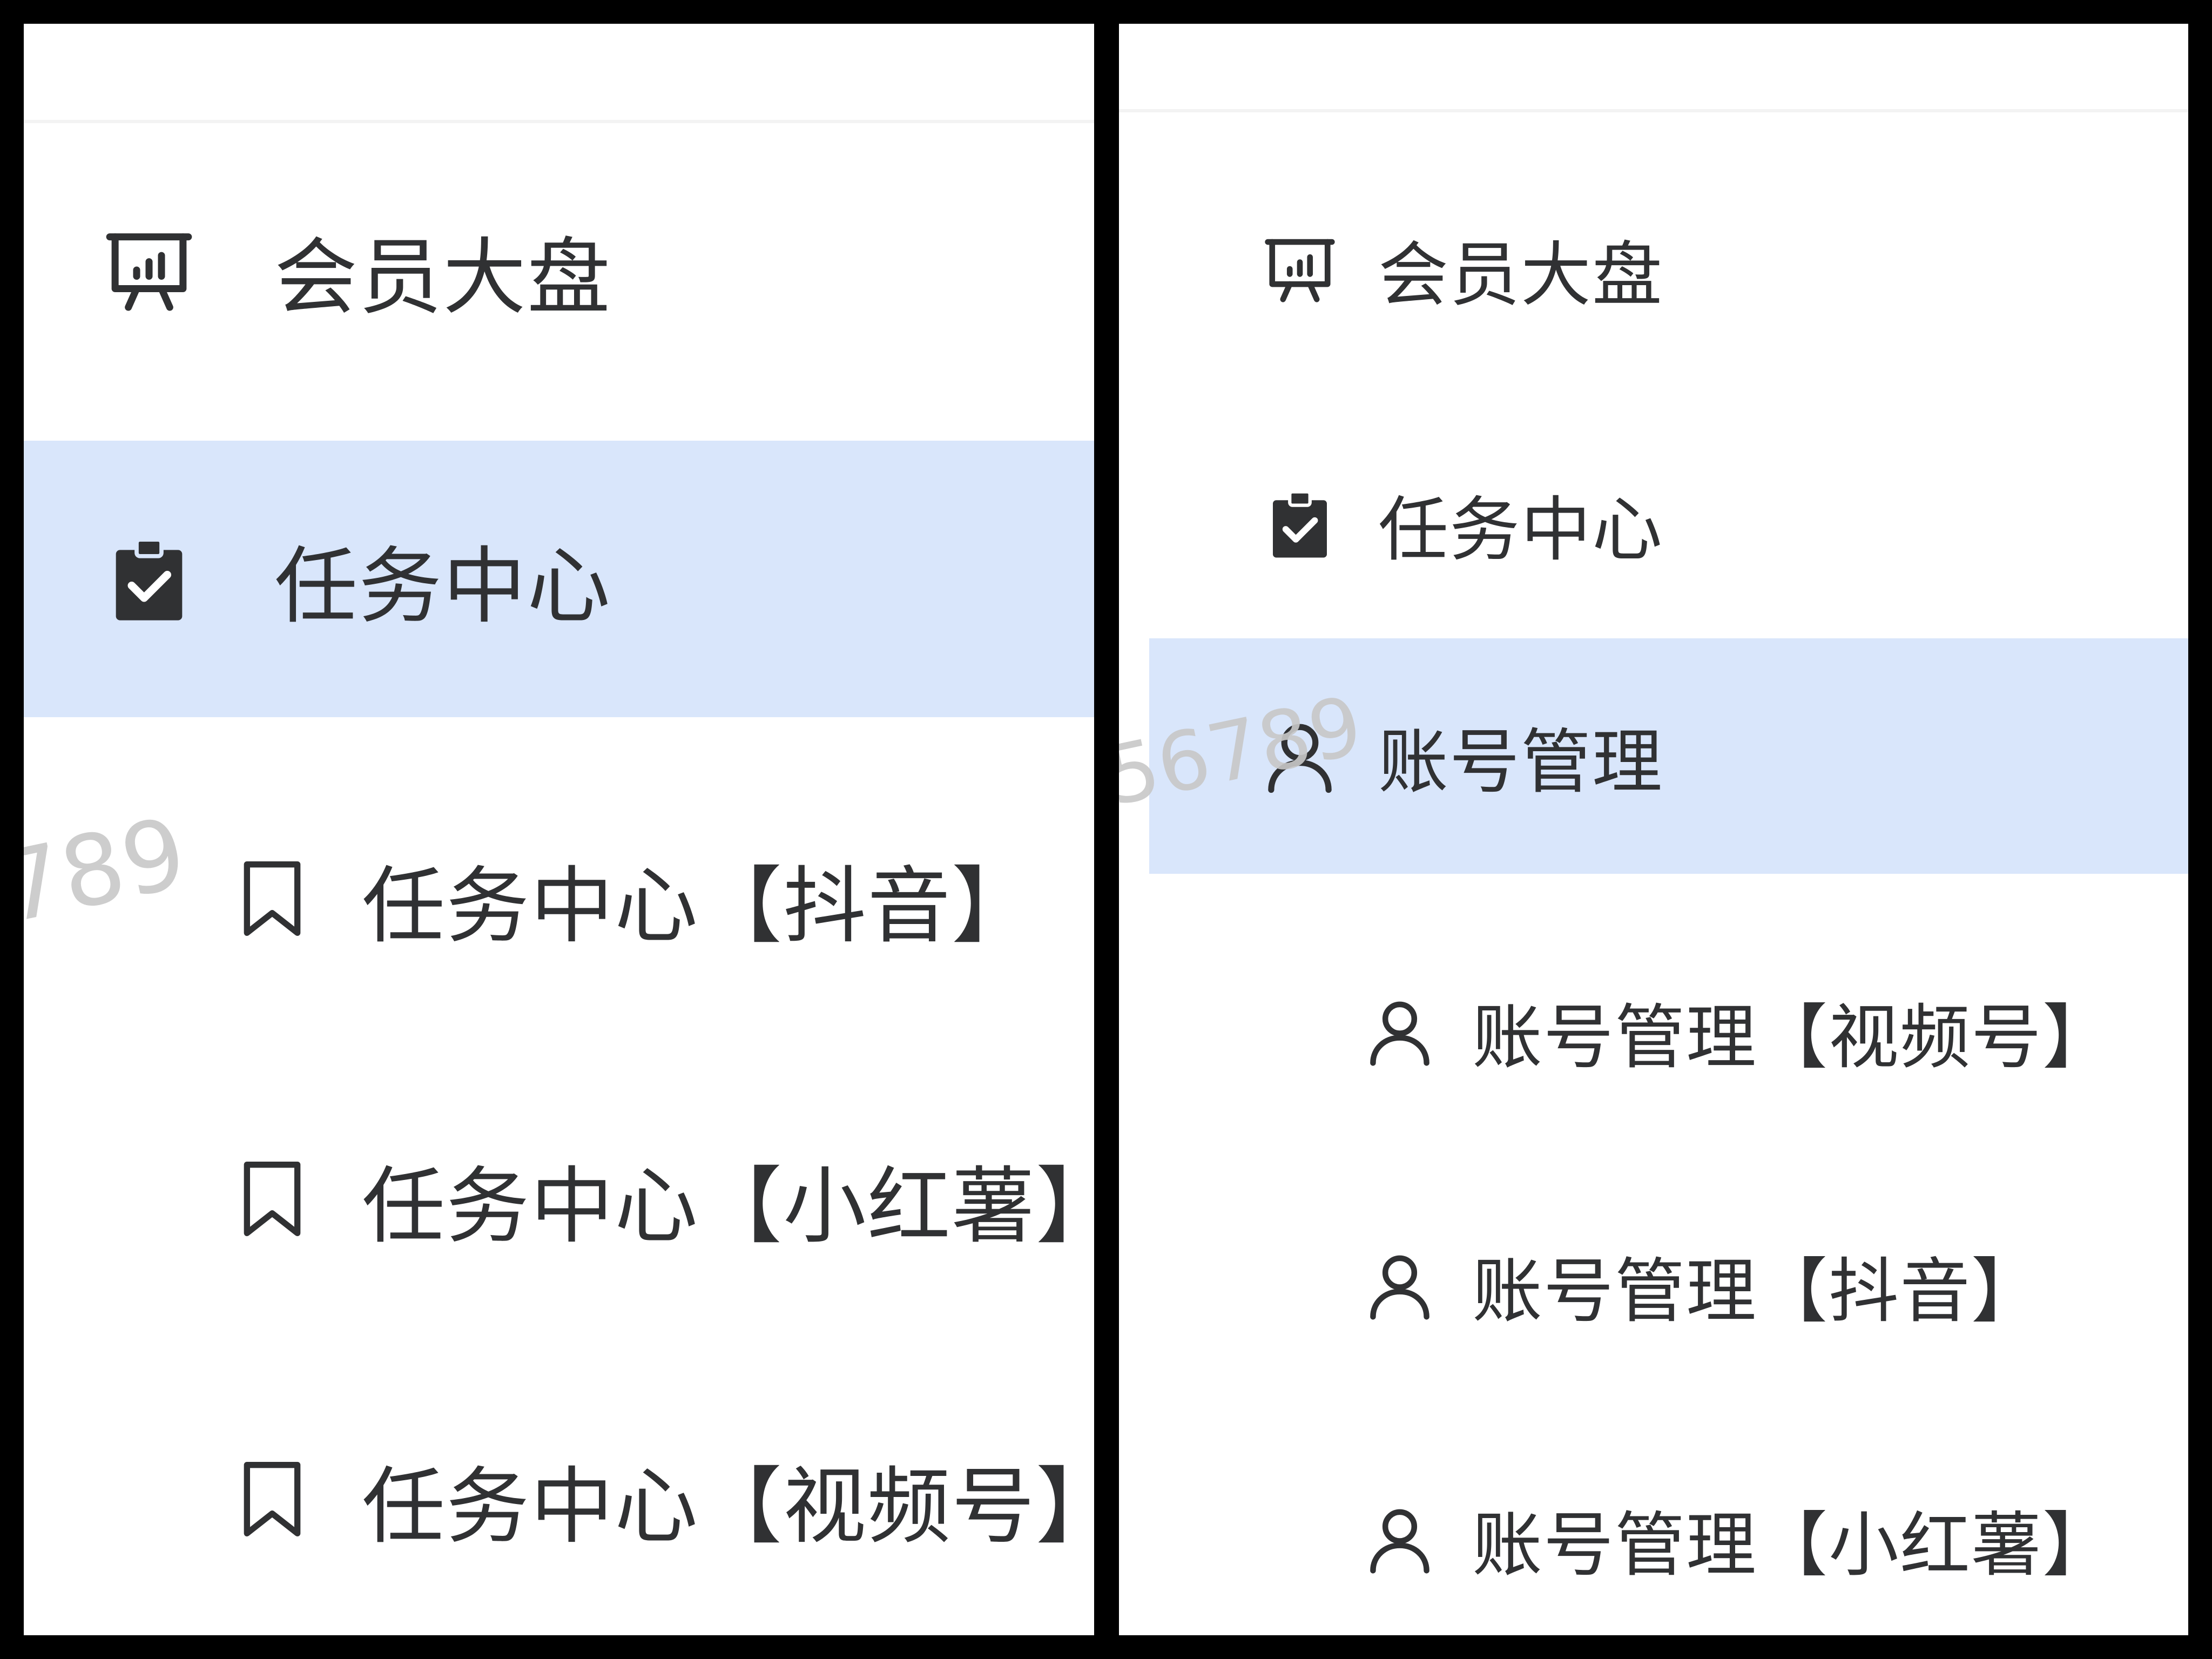 Image resolution: width=2212 pixels, height=1659 pixels. I want to click on menu-item-account-xiaohongshu: 账号管理【小红薯】, so click(1653, 1536).